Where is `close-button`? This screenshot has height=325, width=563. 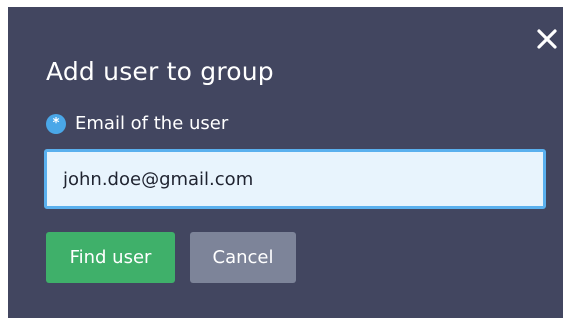 close-button is located at coordinates (547, 39).